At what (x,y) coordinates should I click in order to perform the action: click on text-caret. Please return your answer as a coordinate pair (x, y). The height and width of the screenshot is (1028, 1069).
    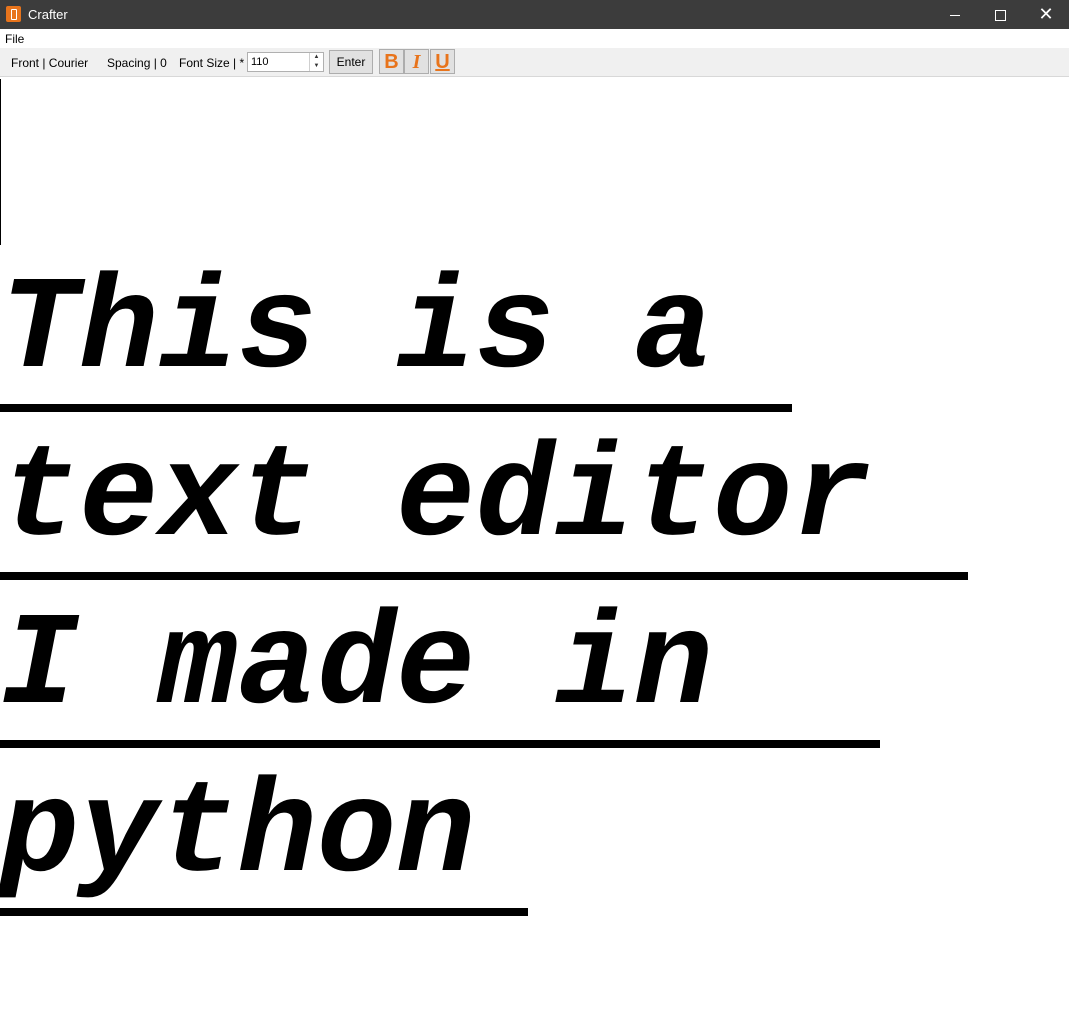
    Looking at the image, I should click on (0, 162).